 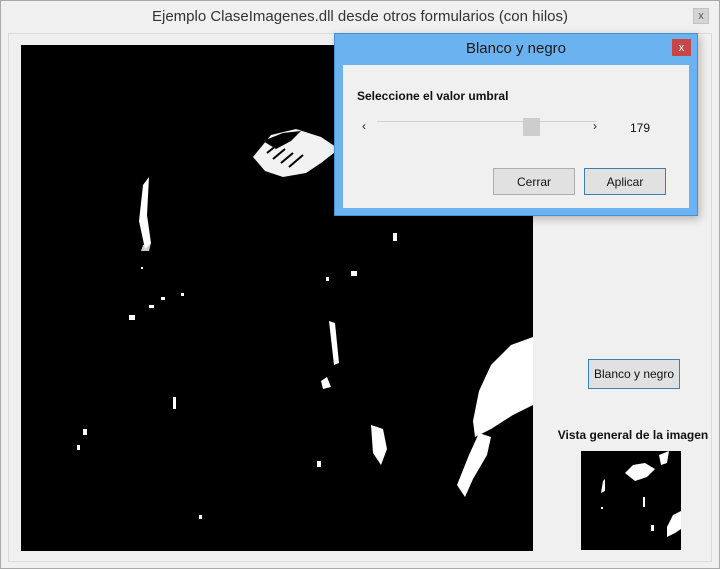 What do you see at coordinates (701, 16) in the screenshot?
I see `main-close-button: x` at bounding box center [701, 16].